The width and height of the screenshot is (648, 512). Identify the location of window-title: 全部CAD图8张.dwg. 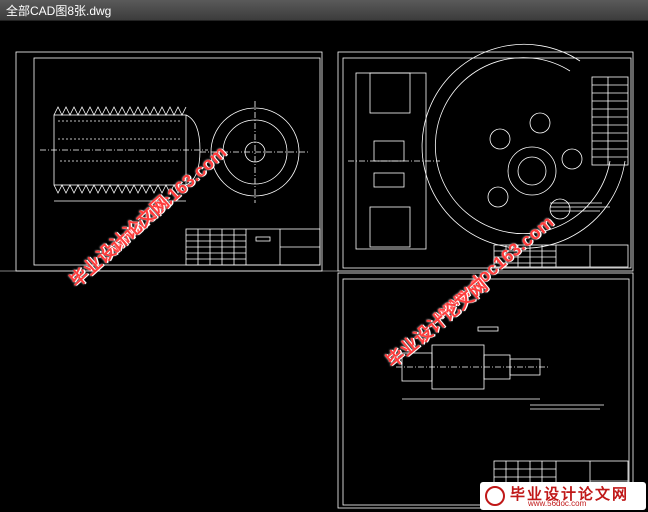
(59, 11).